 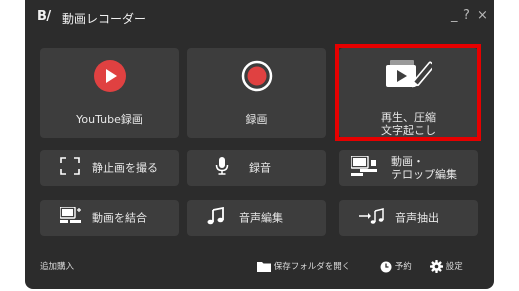 I want to click on merge-video-icon, so click(x=70, y=217).